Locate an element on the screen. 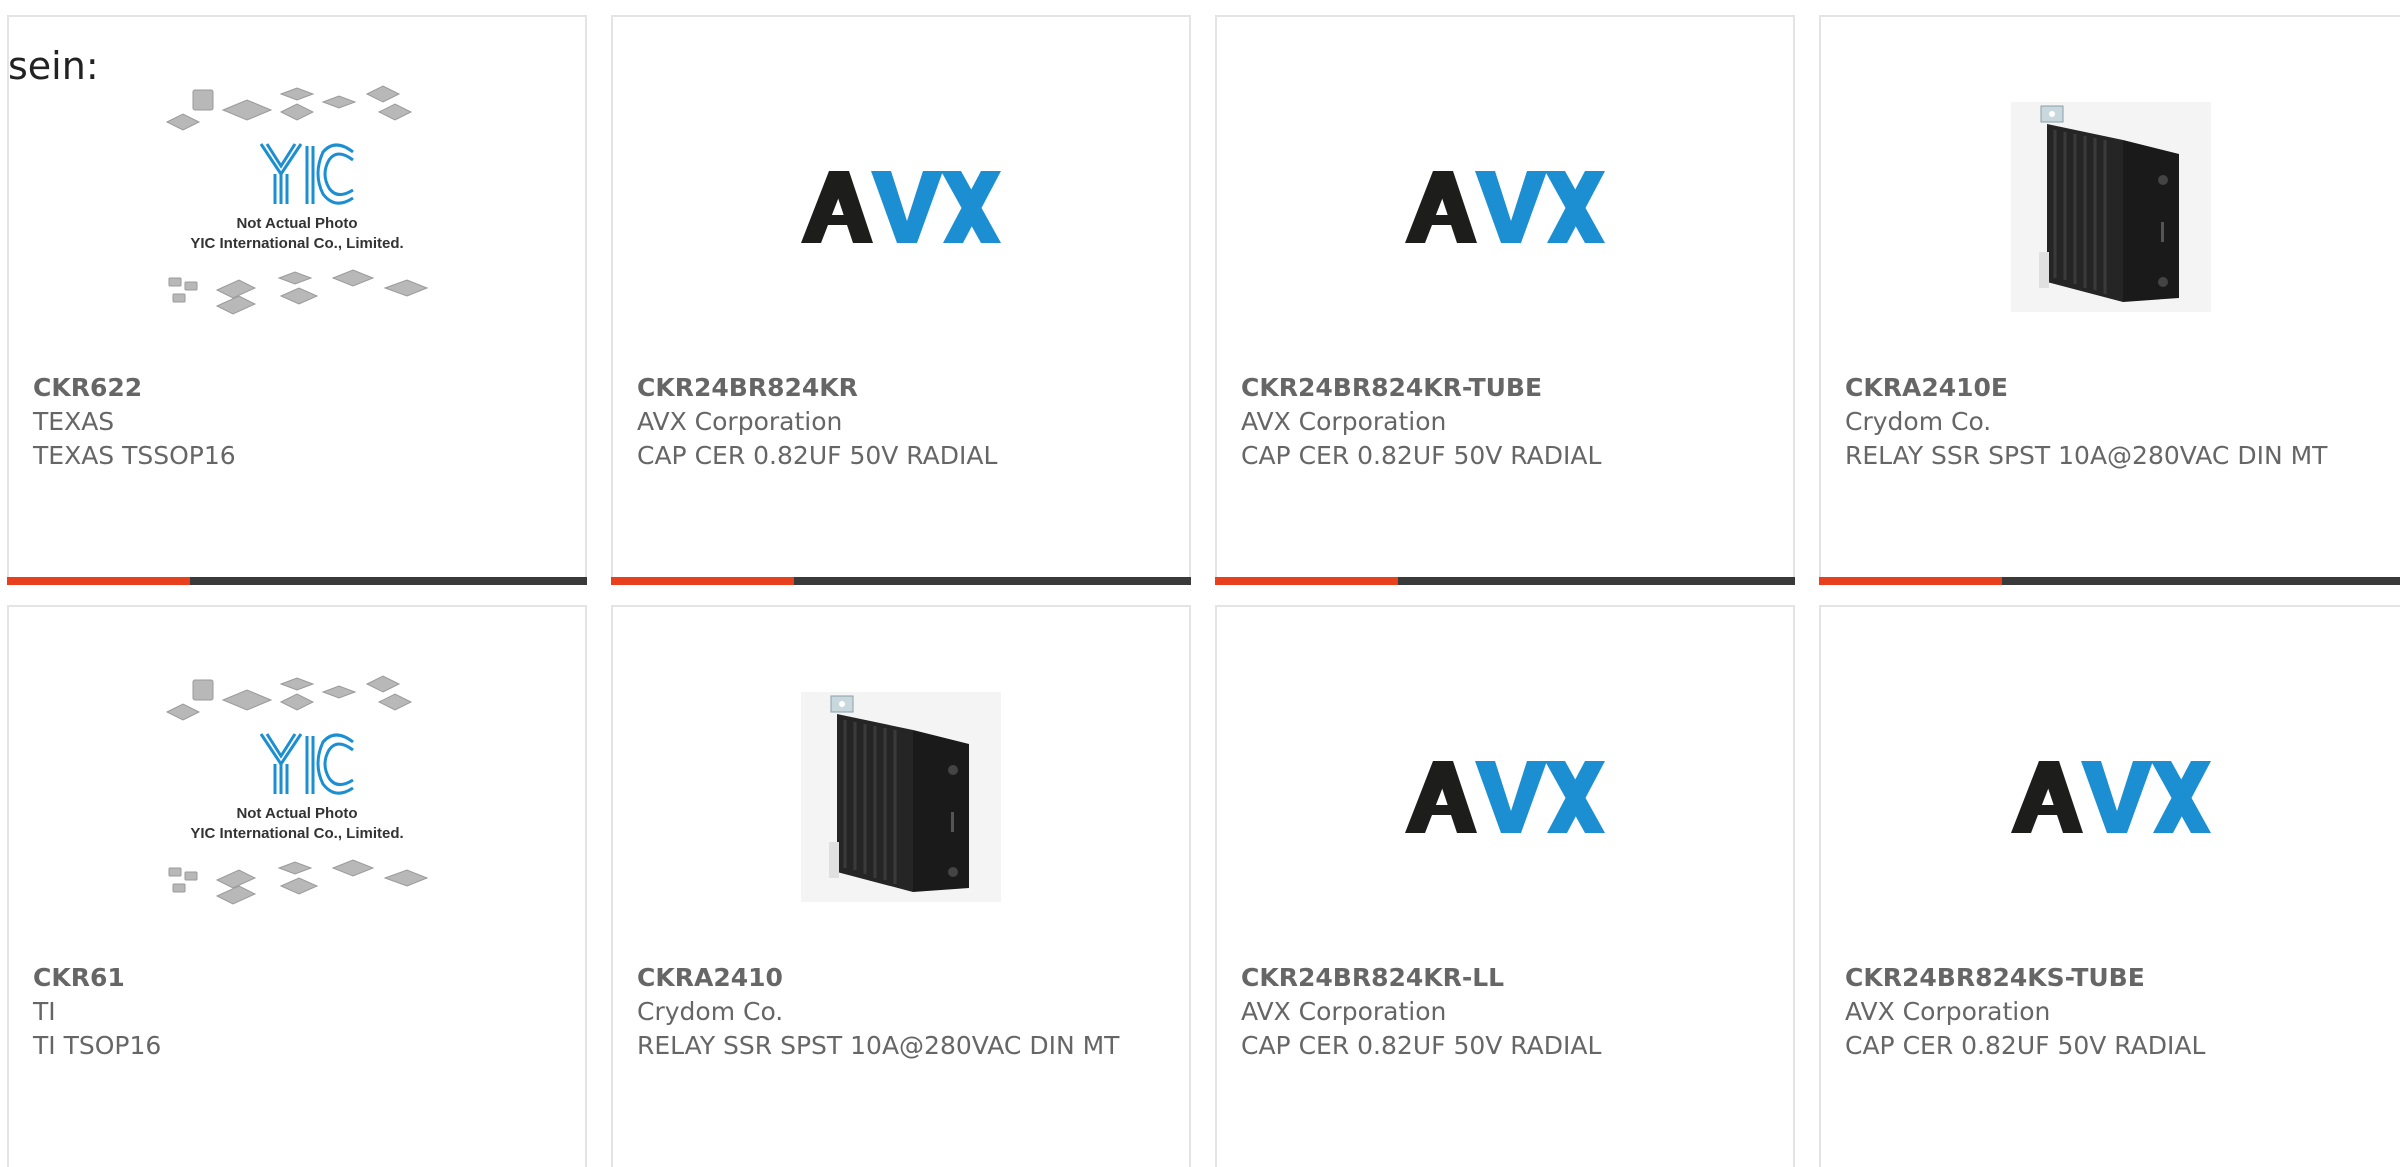 The image size is (2400, 1167). part-number-link: CKR24BR824KR-LL is located at coordinates (1509, 978).